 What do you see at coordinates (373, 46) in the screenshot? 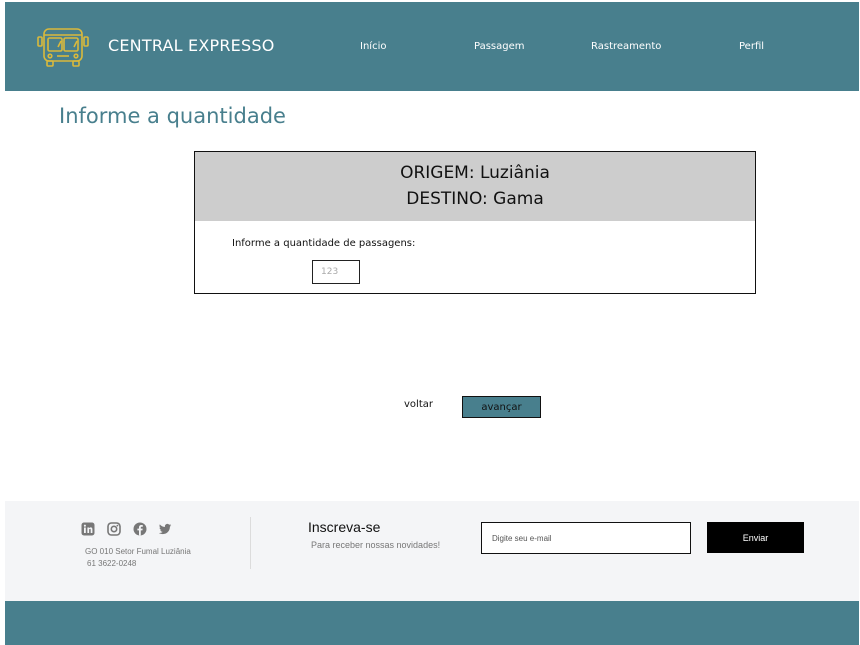
I see `nav-inicio: Início` at bounding box center [373, 46].